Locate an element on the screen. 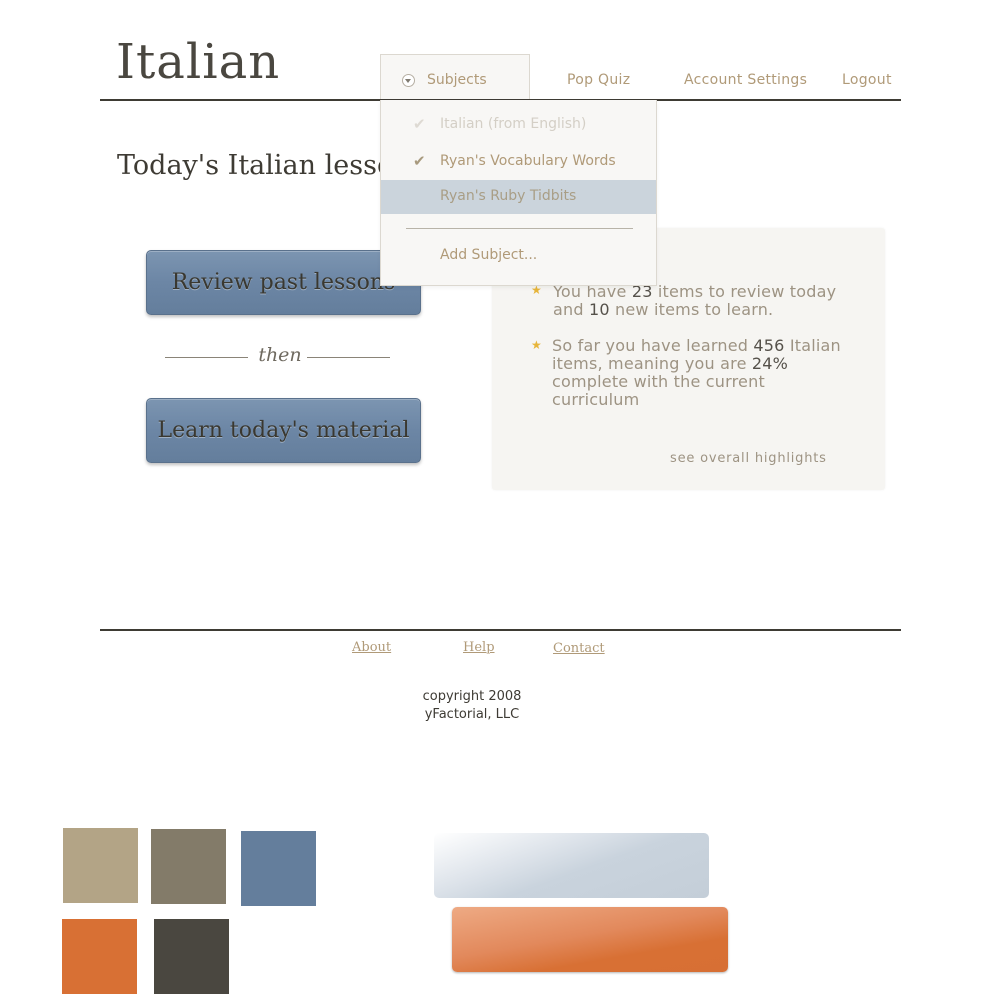  subjects-label: Subjects is located at coordinates (457, 80).